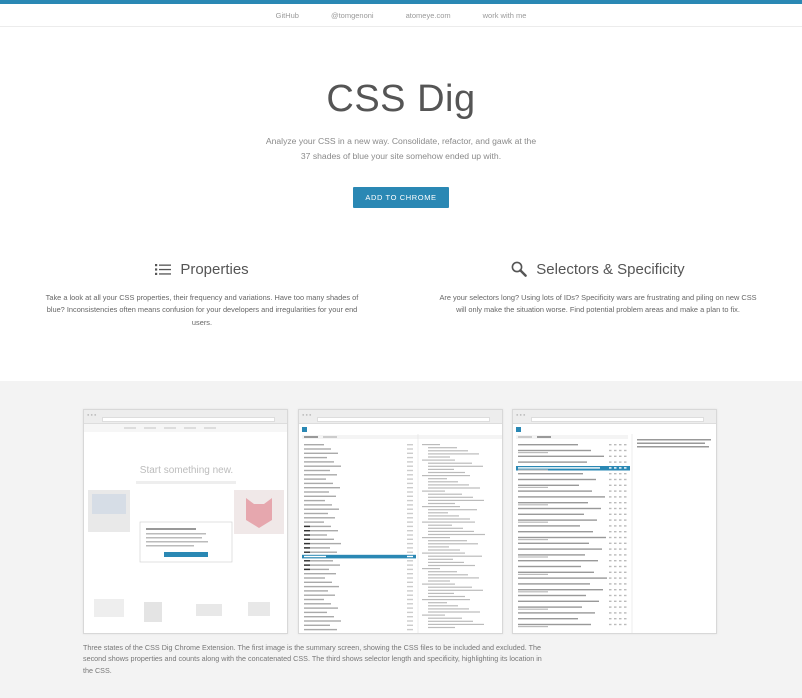 The image size is (802, 698). What do you see at coordinates (163, 269) in the screenshot?
I see `list-icon` at bounding box center [163, 269].